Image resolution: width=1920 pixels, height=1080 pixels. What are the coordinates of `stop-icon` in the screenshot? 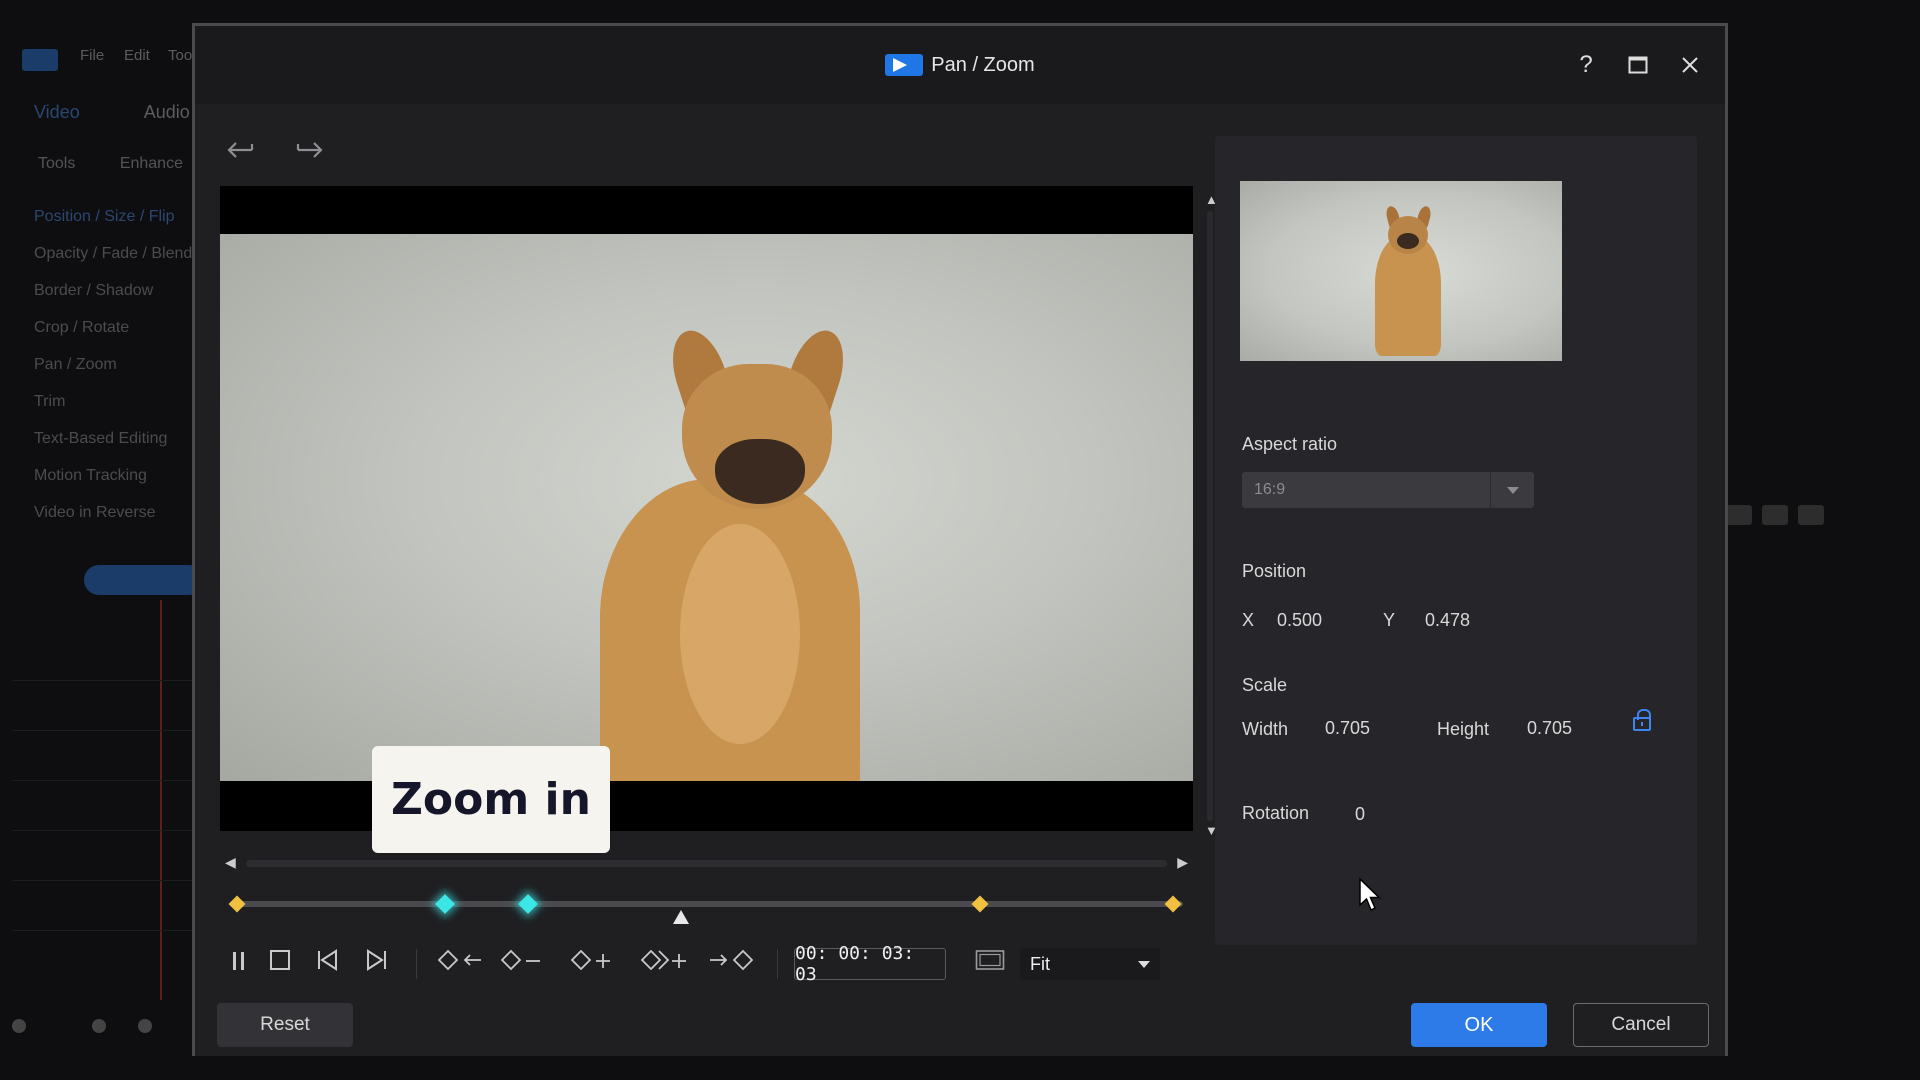 It's located at (280, 964).